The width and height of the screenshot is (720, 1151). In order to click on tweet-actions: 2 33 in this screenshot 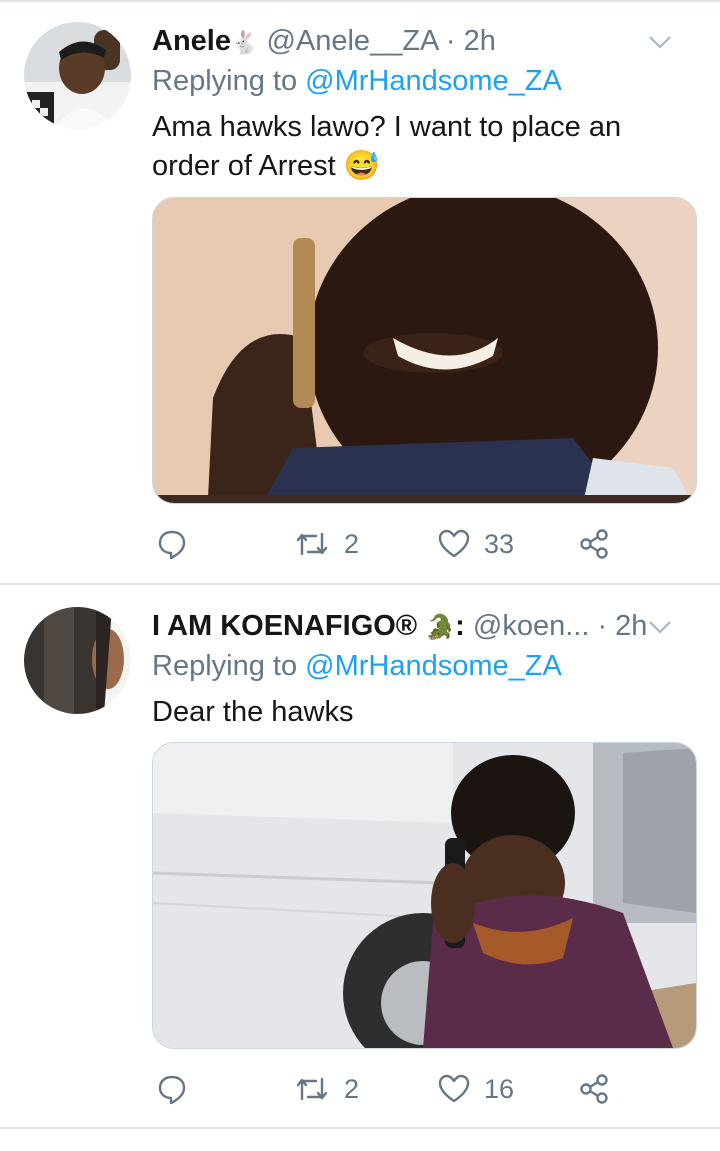, I will do `click(392, 544)`.